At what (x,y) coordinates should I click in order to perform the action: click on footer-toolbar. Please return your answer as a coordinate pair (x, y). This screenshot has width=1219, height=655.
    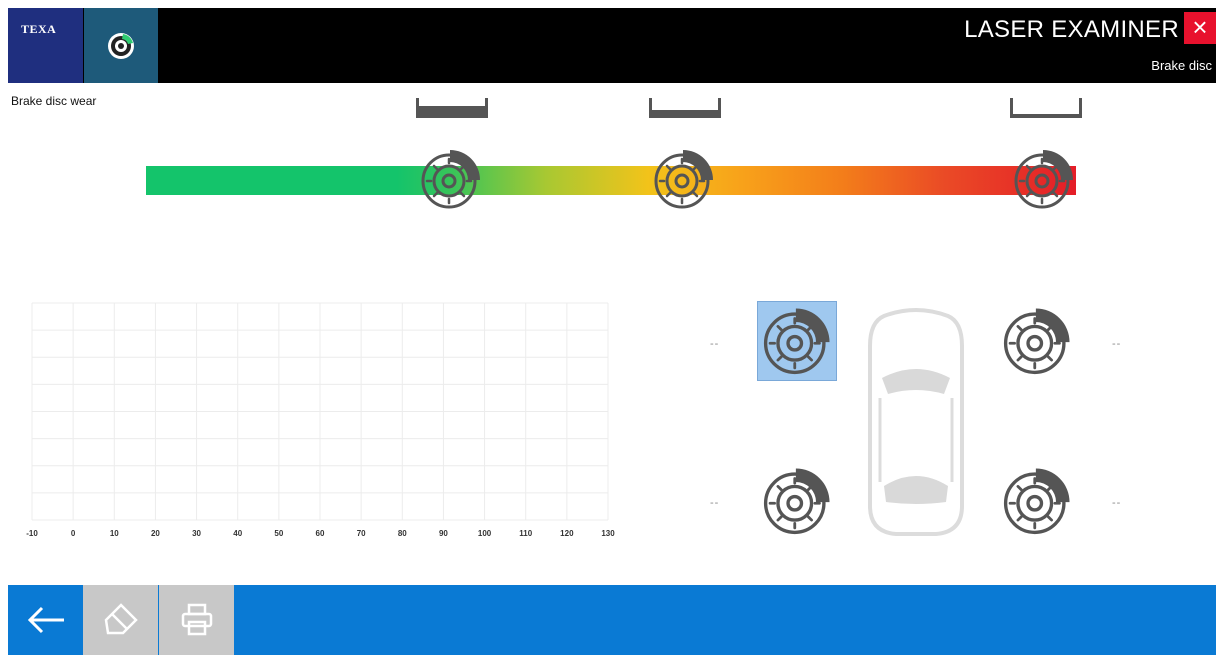
    Looking at the image, I should click on (612, 620).